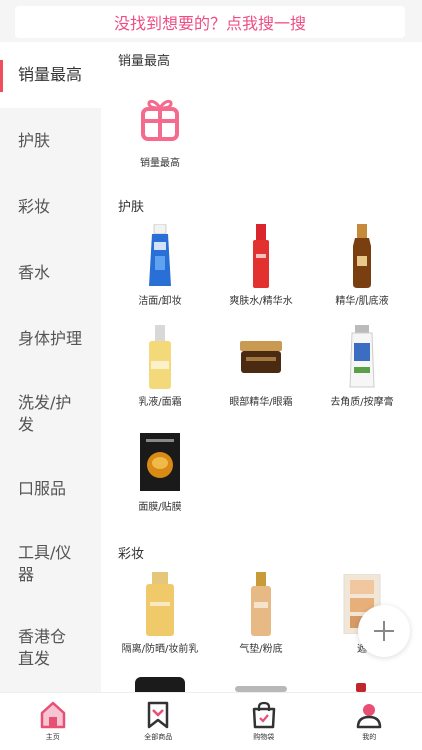  Describe the element at coordinates (362, 357) in the screenshot. I see `scrub-tube` at that location.